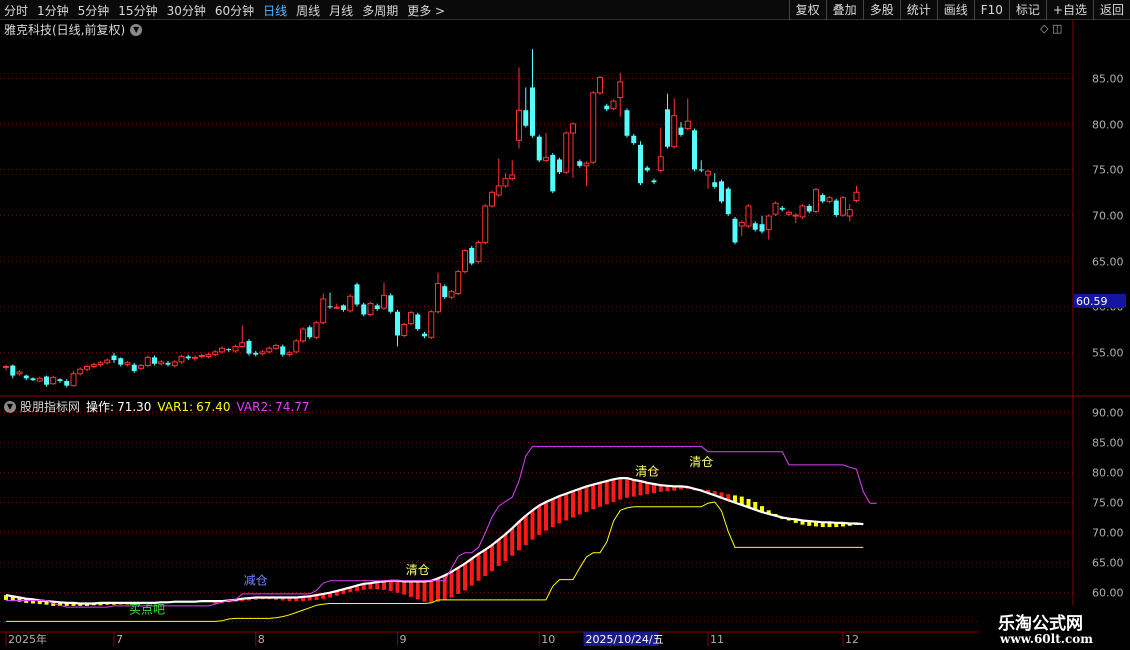 Image resolution: width=1130 pixels, height=650 pixels. What do you see at coordinates (548, 639) in the screenshot?
I see `date-label-4: 10` at bounding box center [548, 639].